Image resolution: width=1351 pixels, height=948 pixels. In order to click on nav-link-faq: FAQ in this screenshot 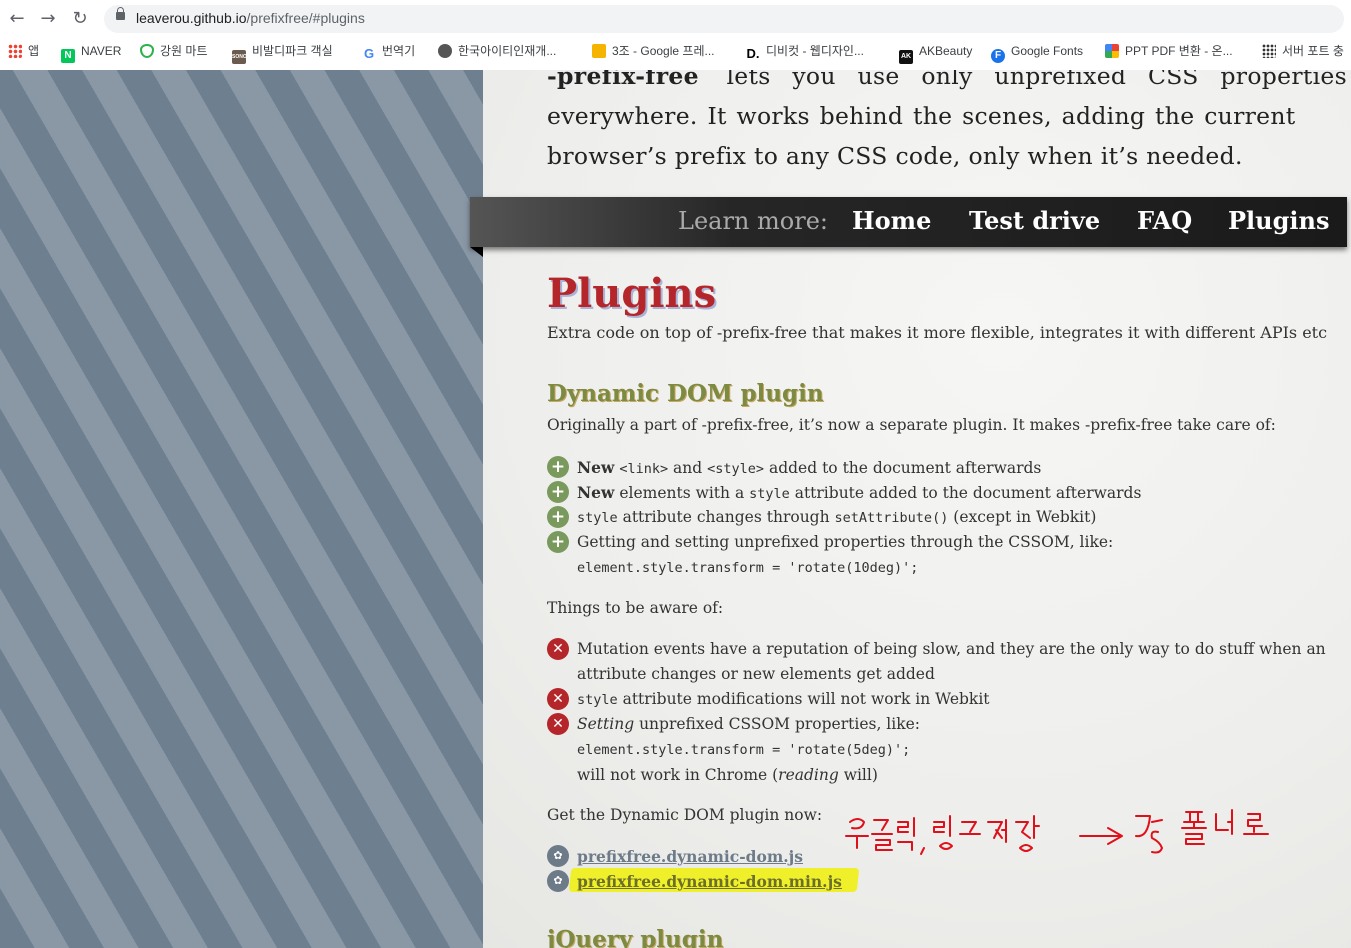, I will do `click(1164, 220)`.